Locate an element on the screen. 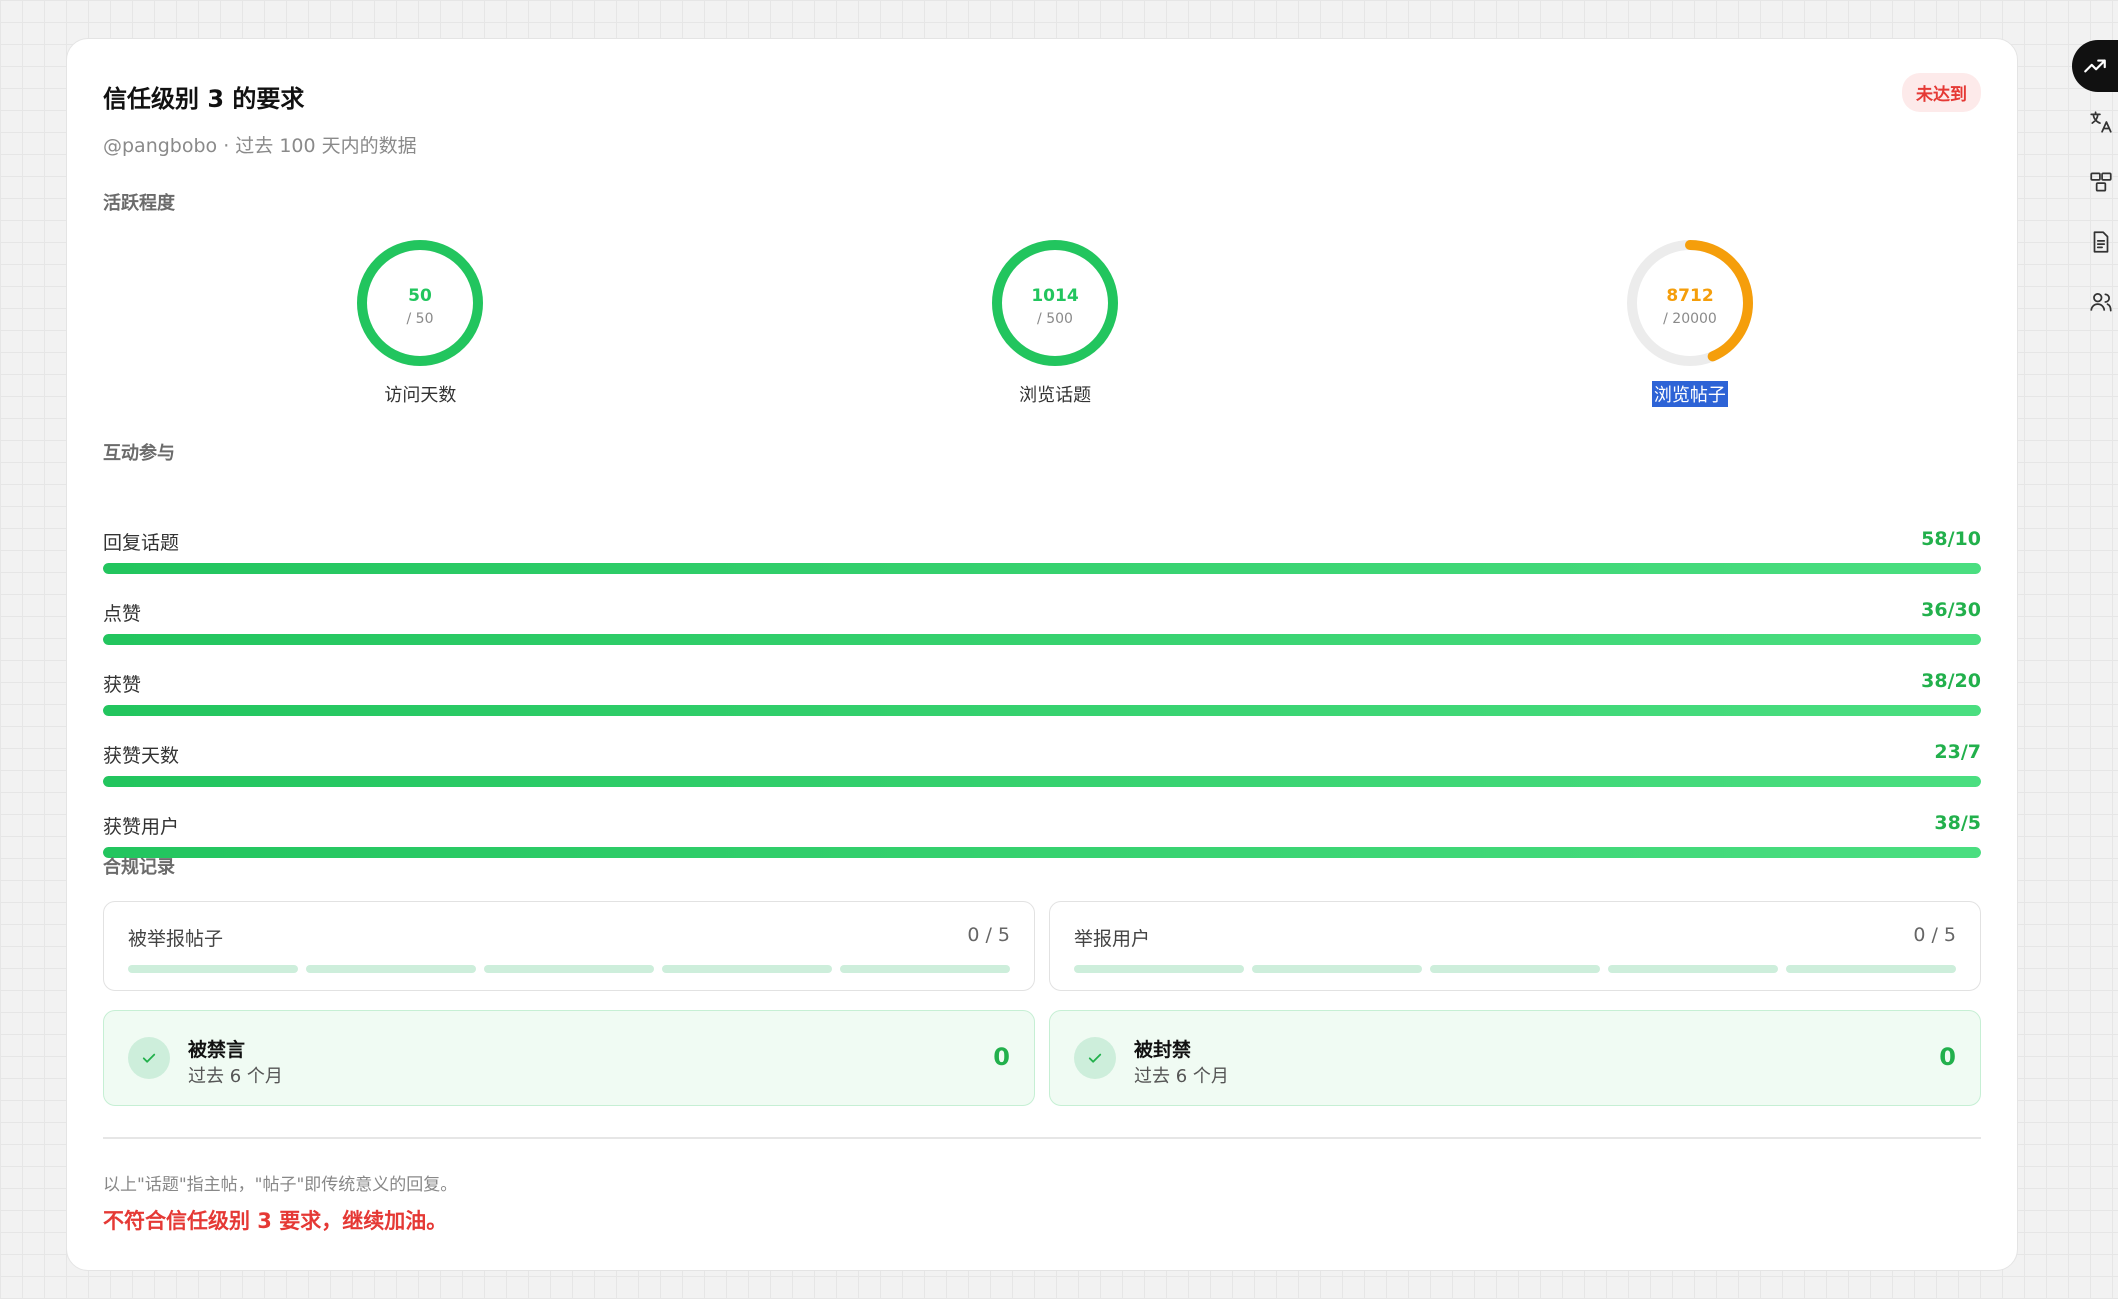  penalty-boxes: 被禁言 过去 6 个月 0 被封禁 过去 6 个月 0 is located at coordinates (1042, 1058).